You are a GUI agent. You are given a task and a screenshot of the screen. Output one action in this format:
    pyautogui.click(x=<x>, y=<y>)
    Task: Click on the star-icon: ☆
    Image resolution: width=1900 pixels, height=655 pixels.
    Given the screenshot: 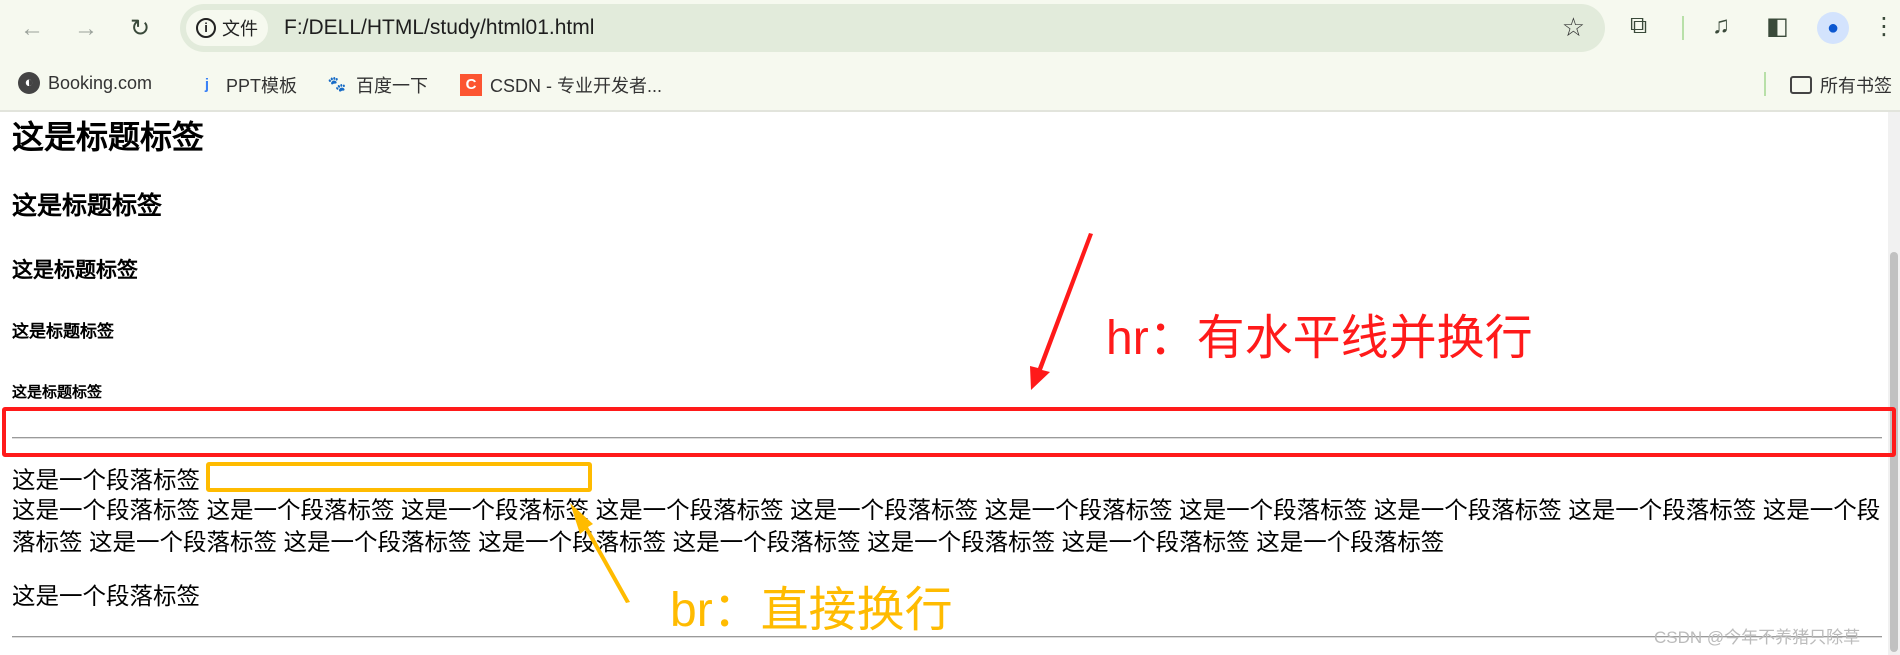 What is the action you would take?
    pyautogui.click(x=1573, y=27)
    